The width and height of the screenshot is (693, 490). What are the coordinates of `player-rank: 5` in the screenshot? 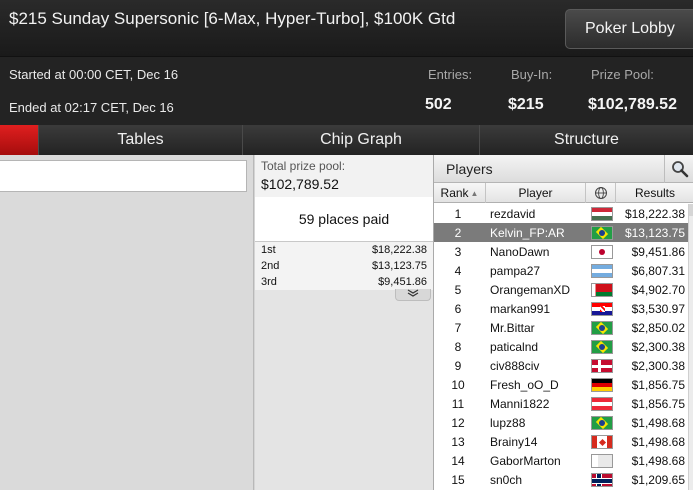 It's located at (458, 290).